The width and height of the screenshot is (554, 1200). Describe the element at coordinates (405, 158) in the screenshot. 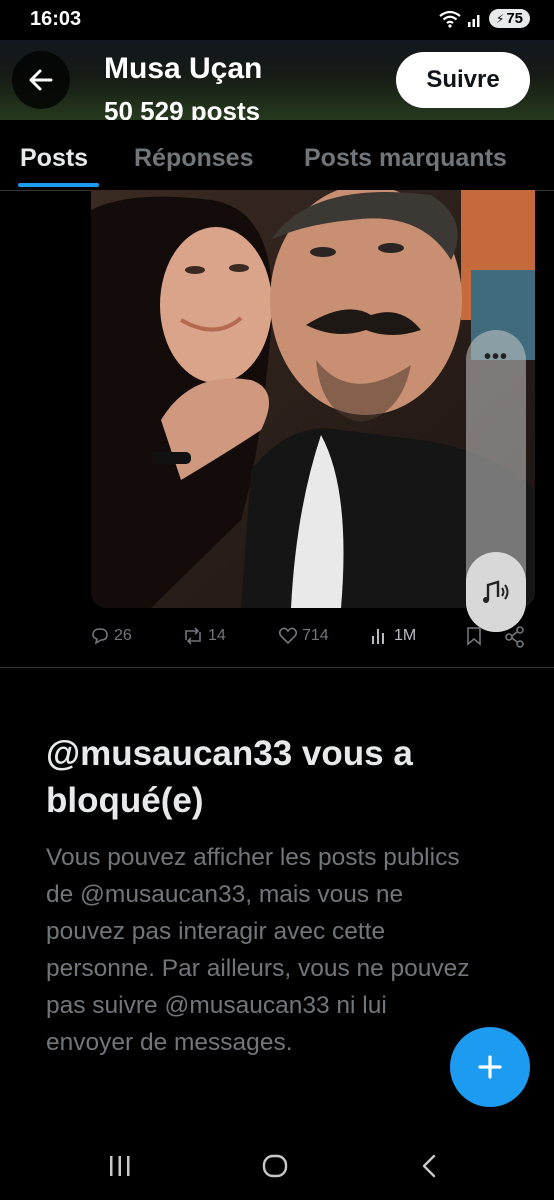

I see `tab-highlights: Posts marquants` at that location.